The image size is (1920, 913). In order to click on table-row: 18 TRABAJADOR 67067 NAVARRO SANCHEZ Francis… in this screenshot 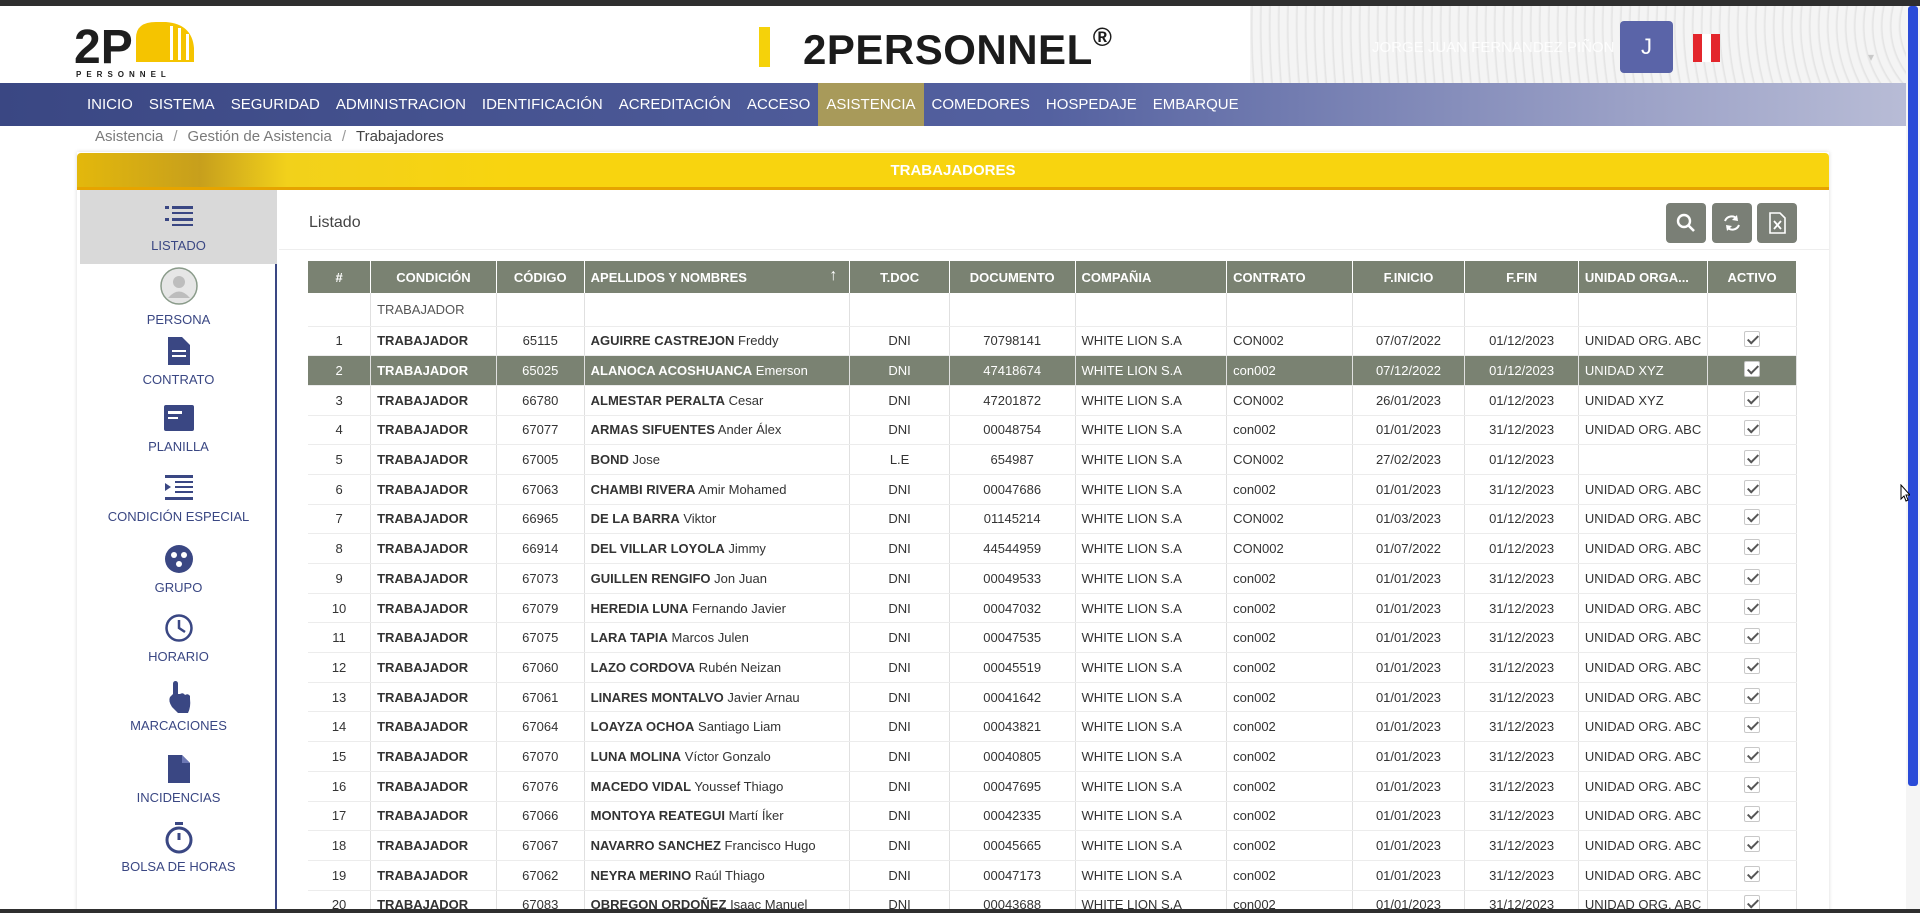, I will do `click(1052, 845)`.